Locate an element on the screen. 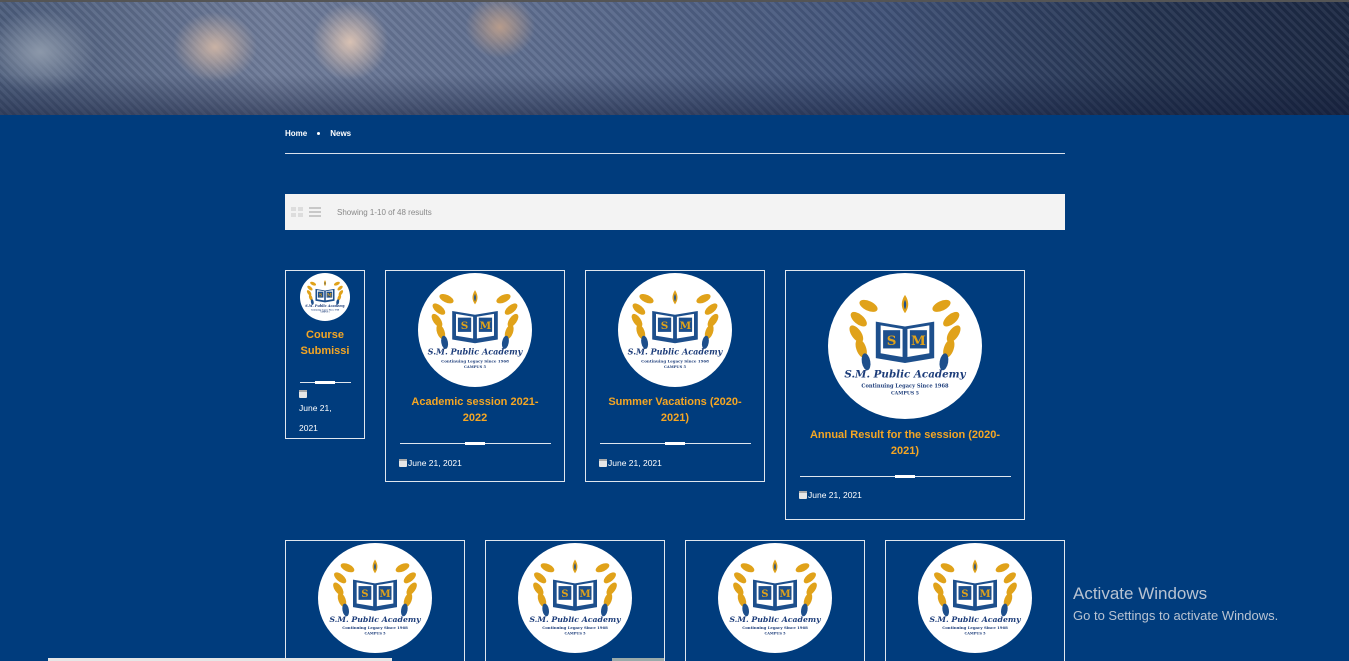 Image resolution: width=1349 pixels, height=661 pixels. grid-view-icon is located at coordinates (297, 212).